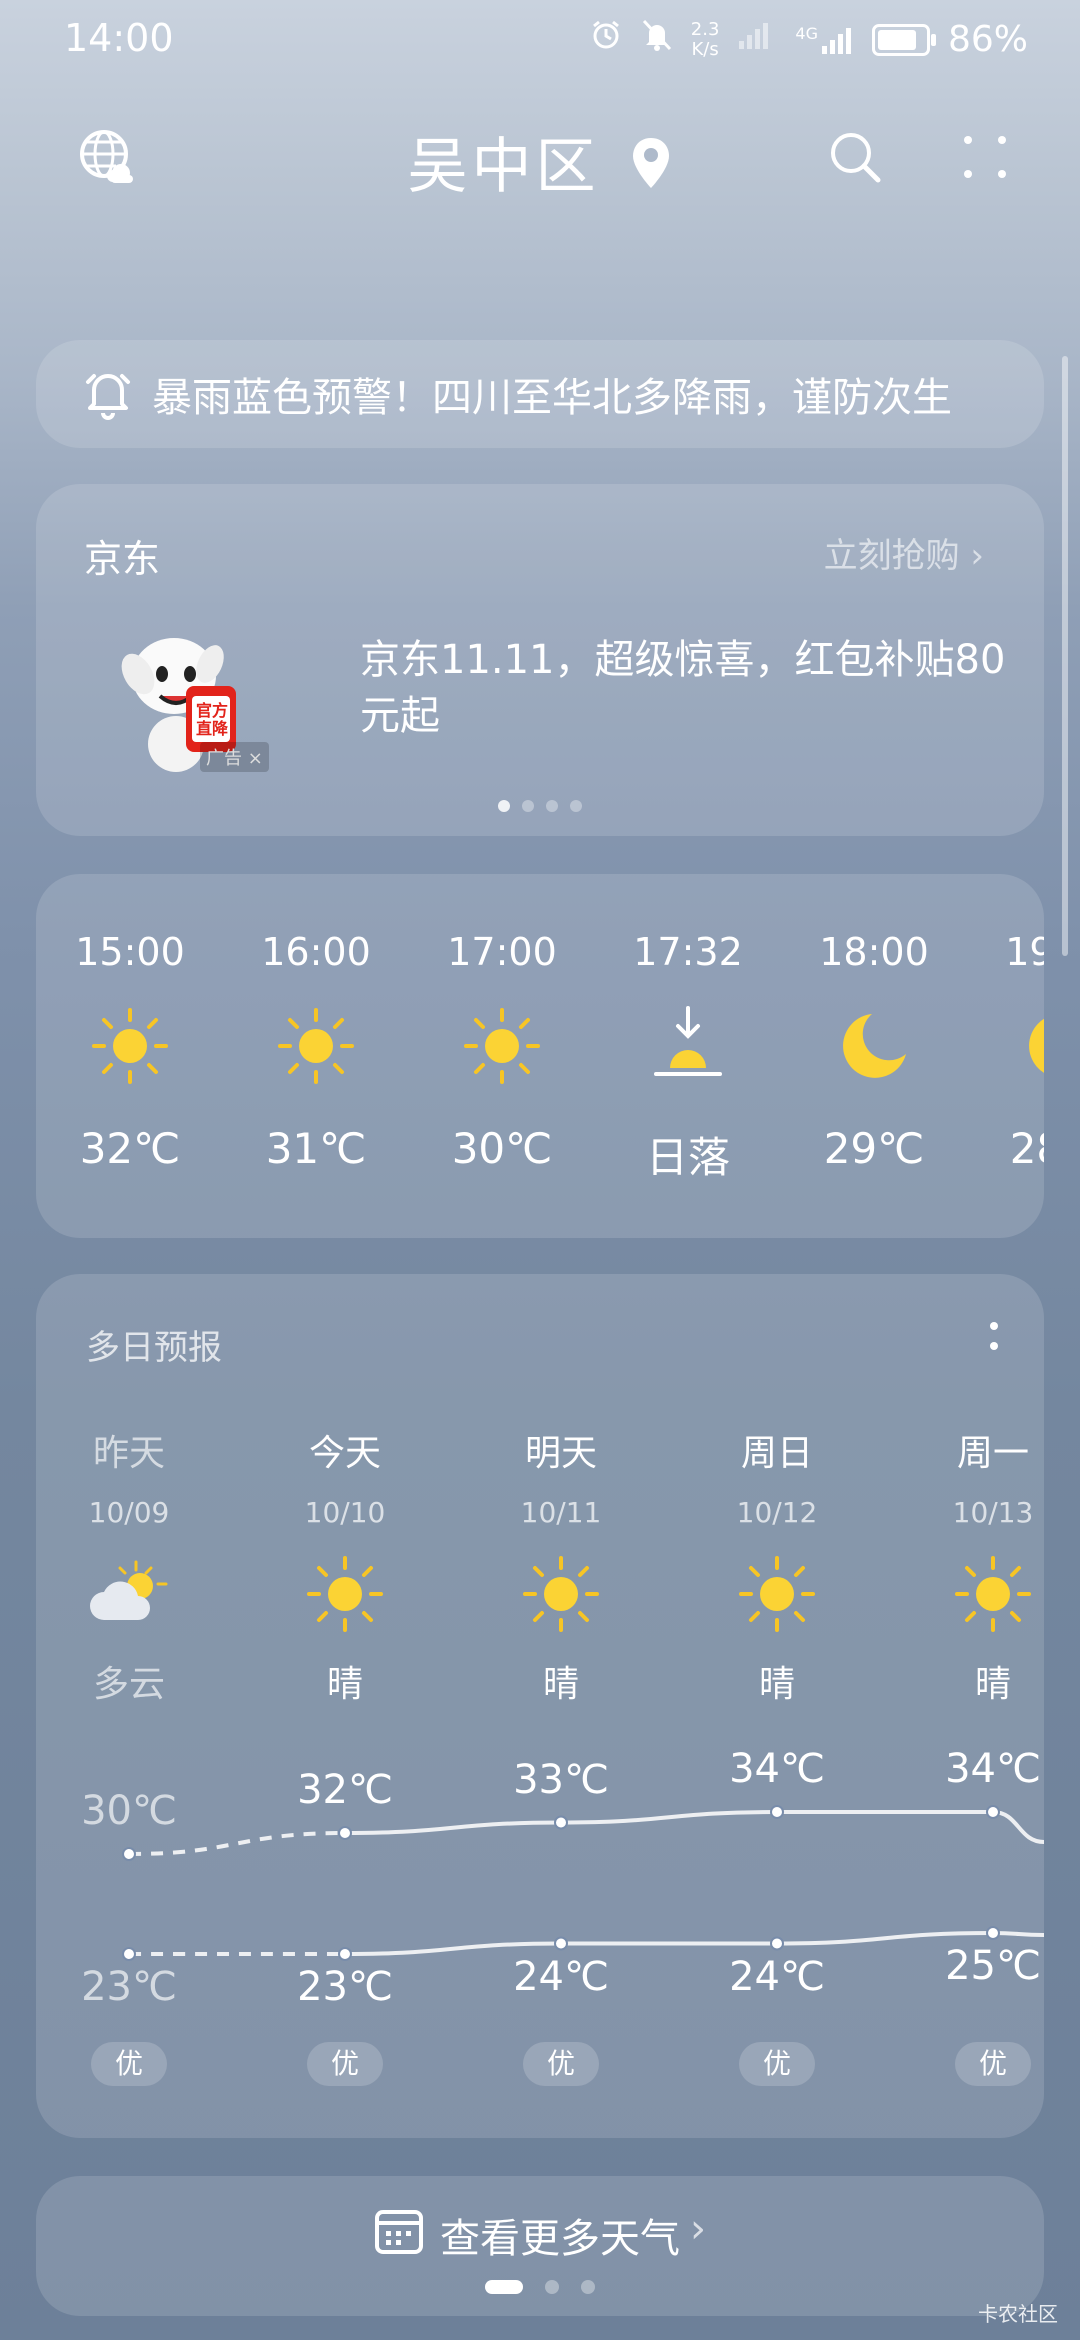  What do you see at coordinates (129, 1811) in the screenshot?
I see `high-temp-label: 30℃` at bounding box center [129, 1811].